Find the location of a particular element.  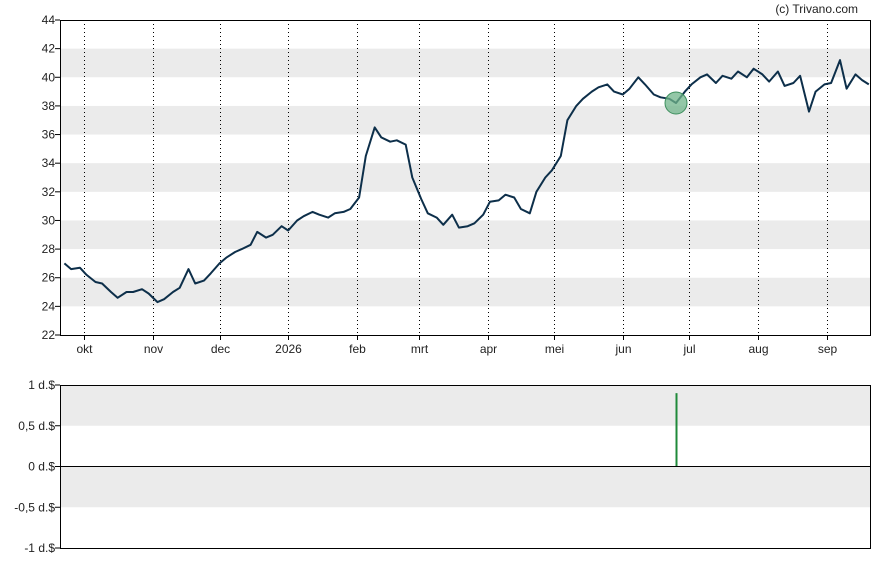

x-tick-label: okt is located at coordinates (84, 349).